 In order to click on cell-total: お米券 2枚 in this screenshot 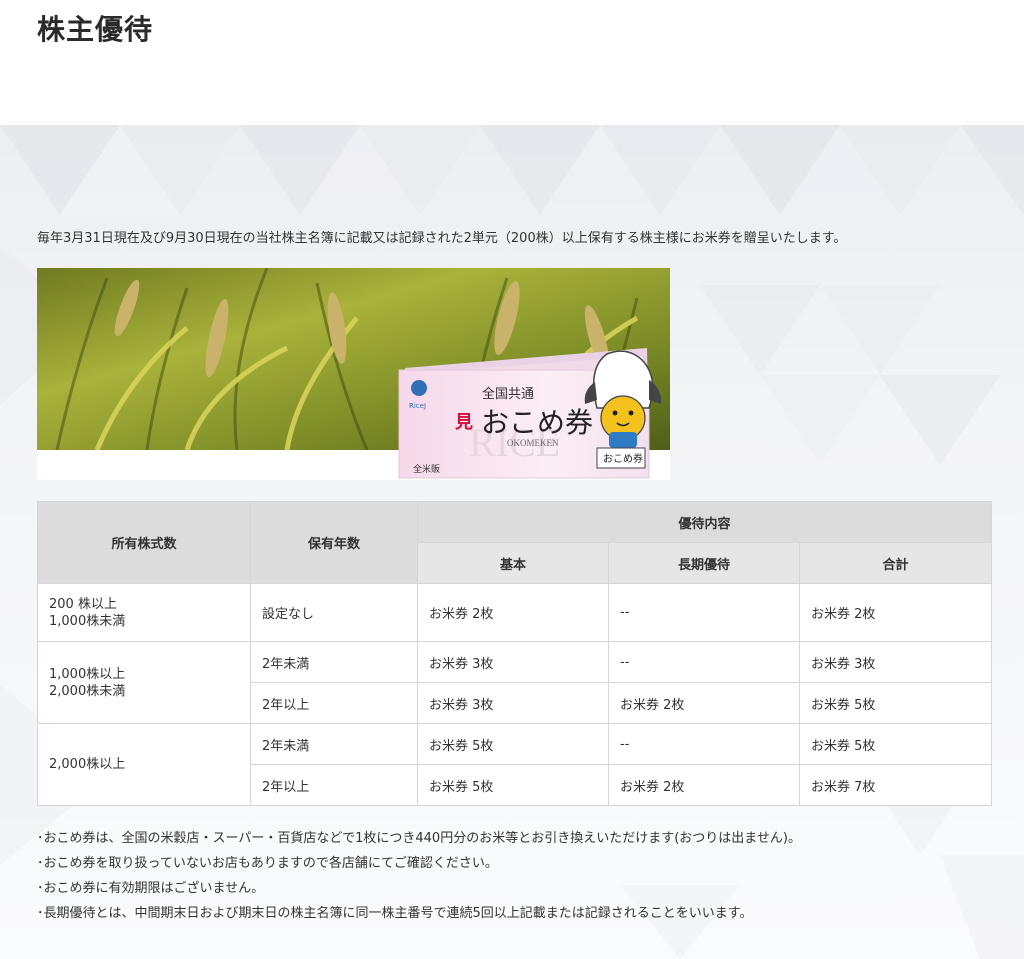, I will do `click(895, 612)`.